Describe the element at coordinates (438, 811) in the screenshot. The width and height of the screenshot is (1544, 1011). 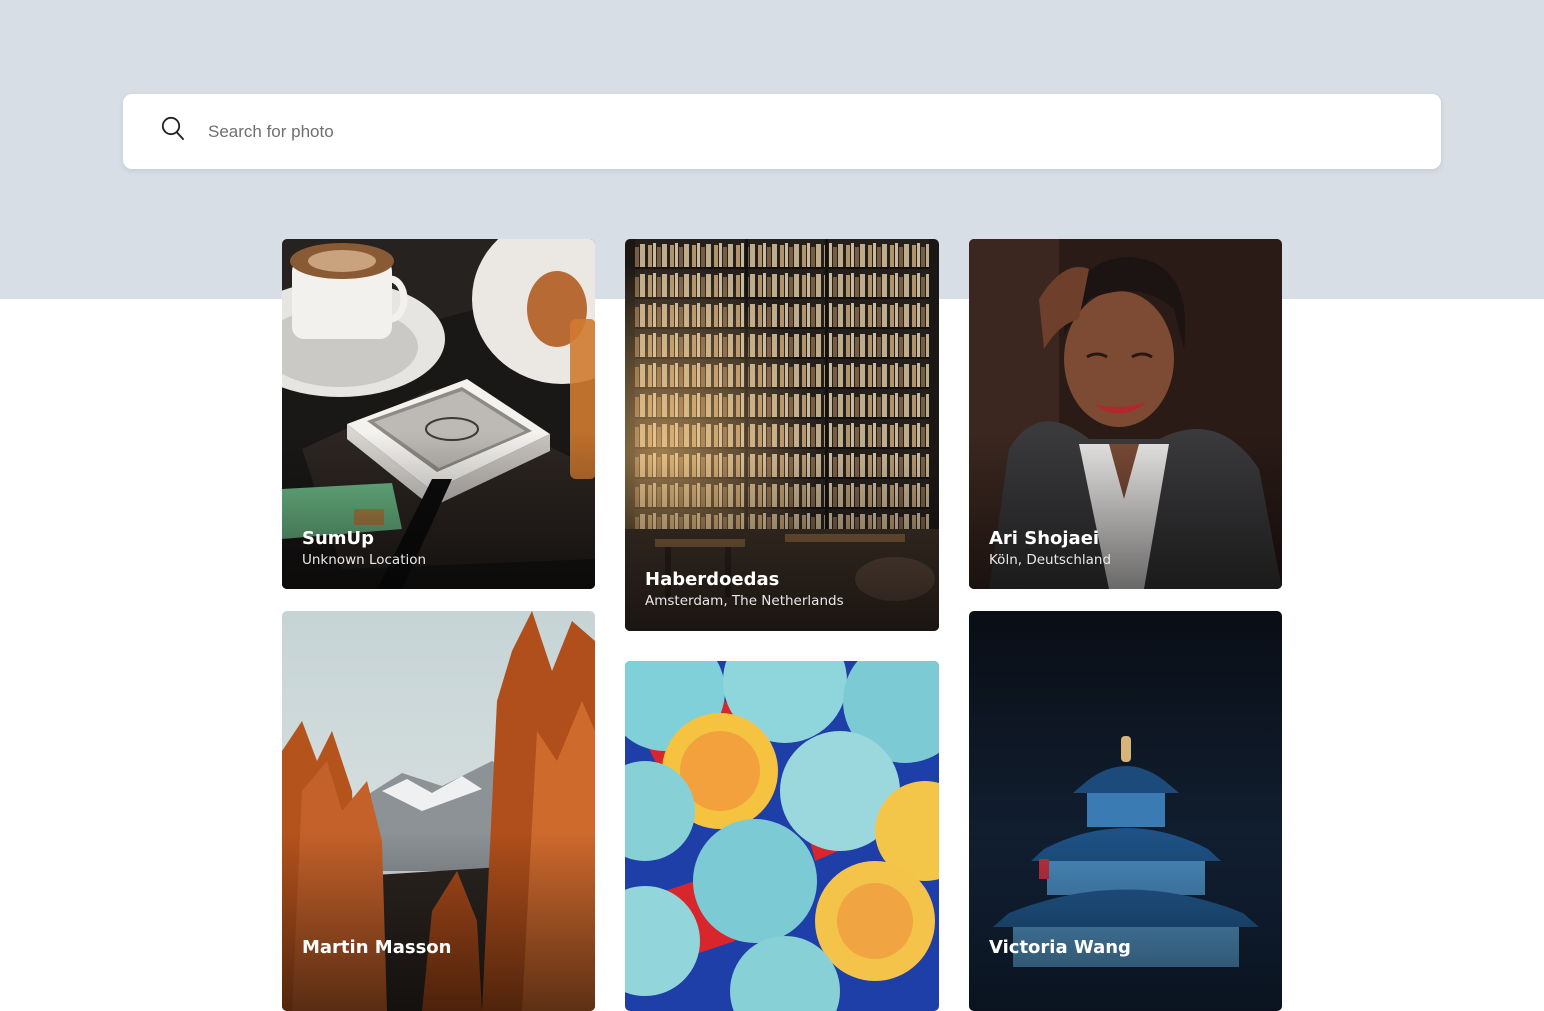
I see `photo-card-martin-masson: Martin Masson` at that location.